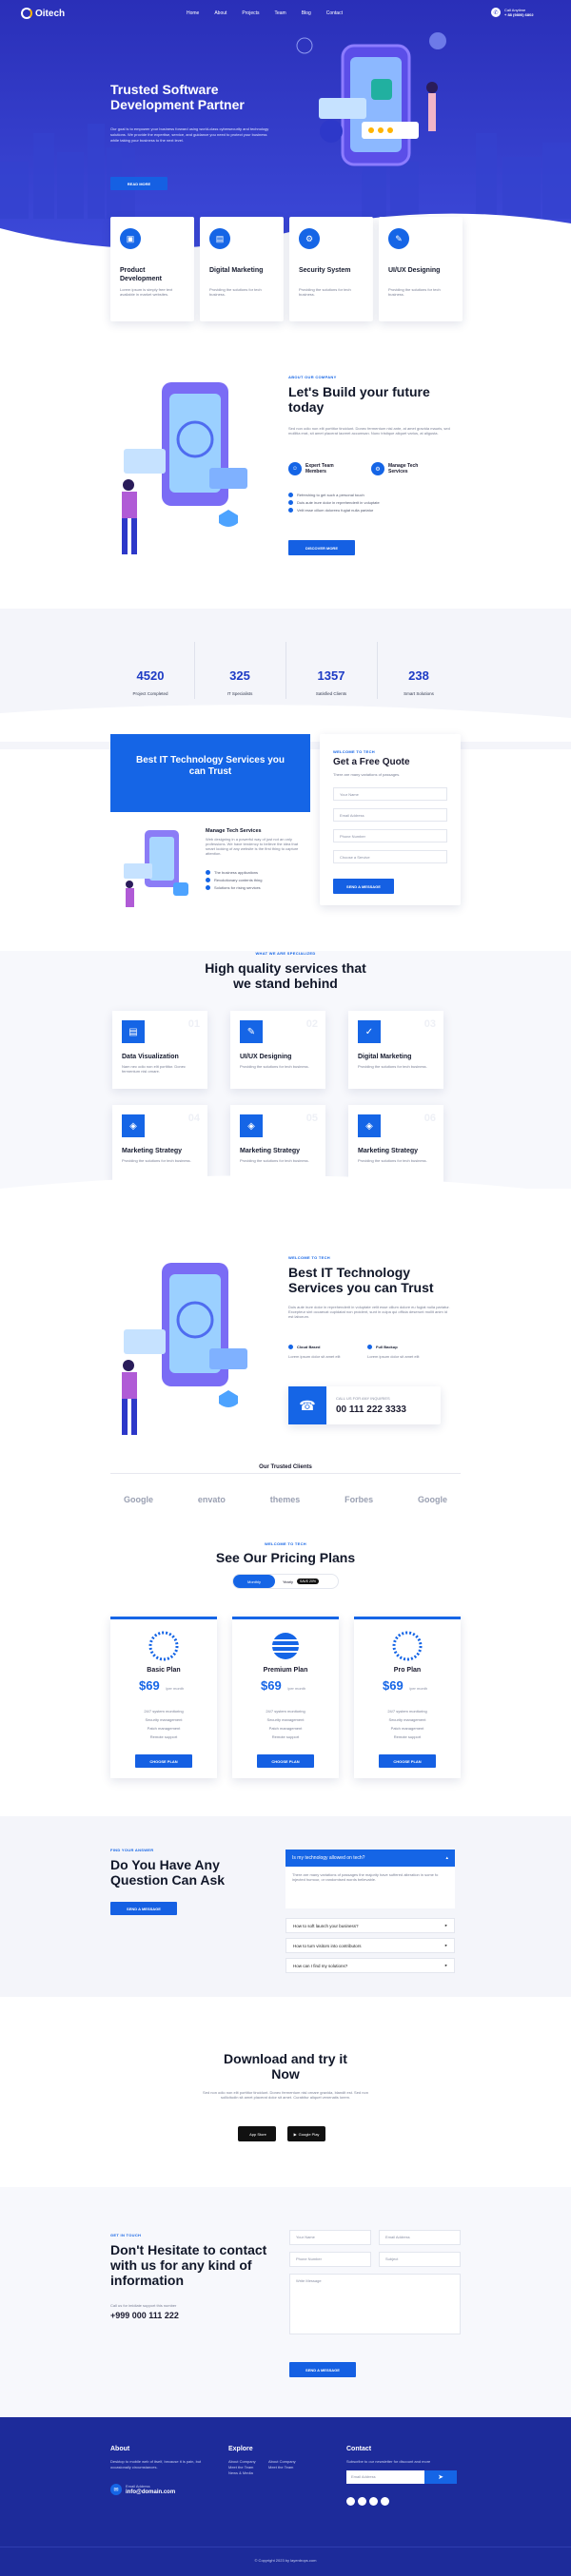  Describe the element at coordinates (440, 2477) in the screenshot. I see `send-icon: ➤` at that location.